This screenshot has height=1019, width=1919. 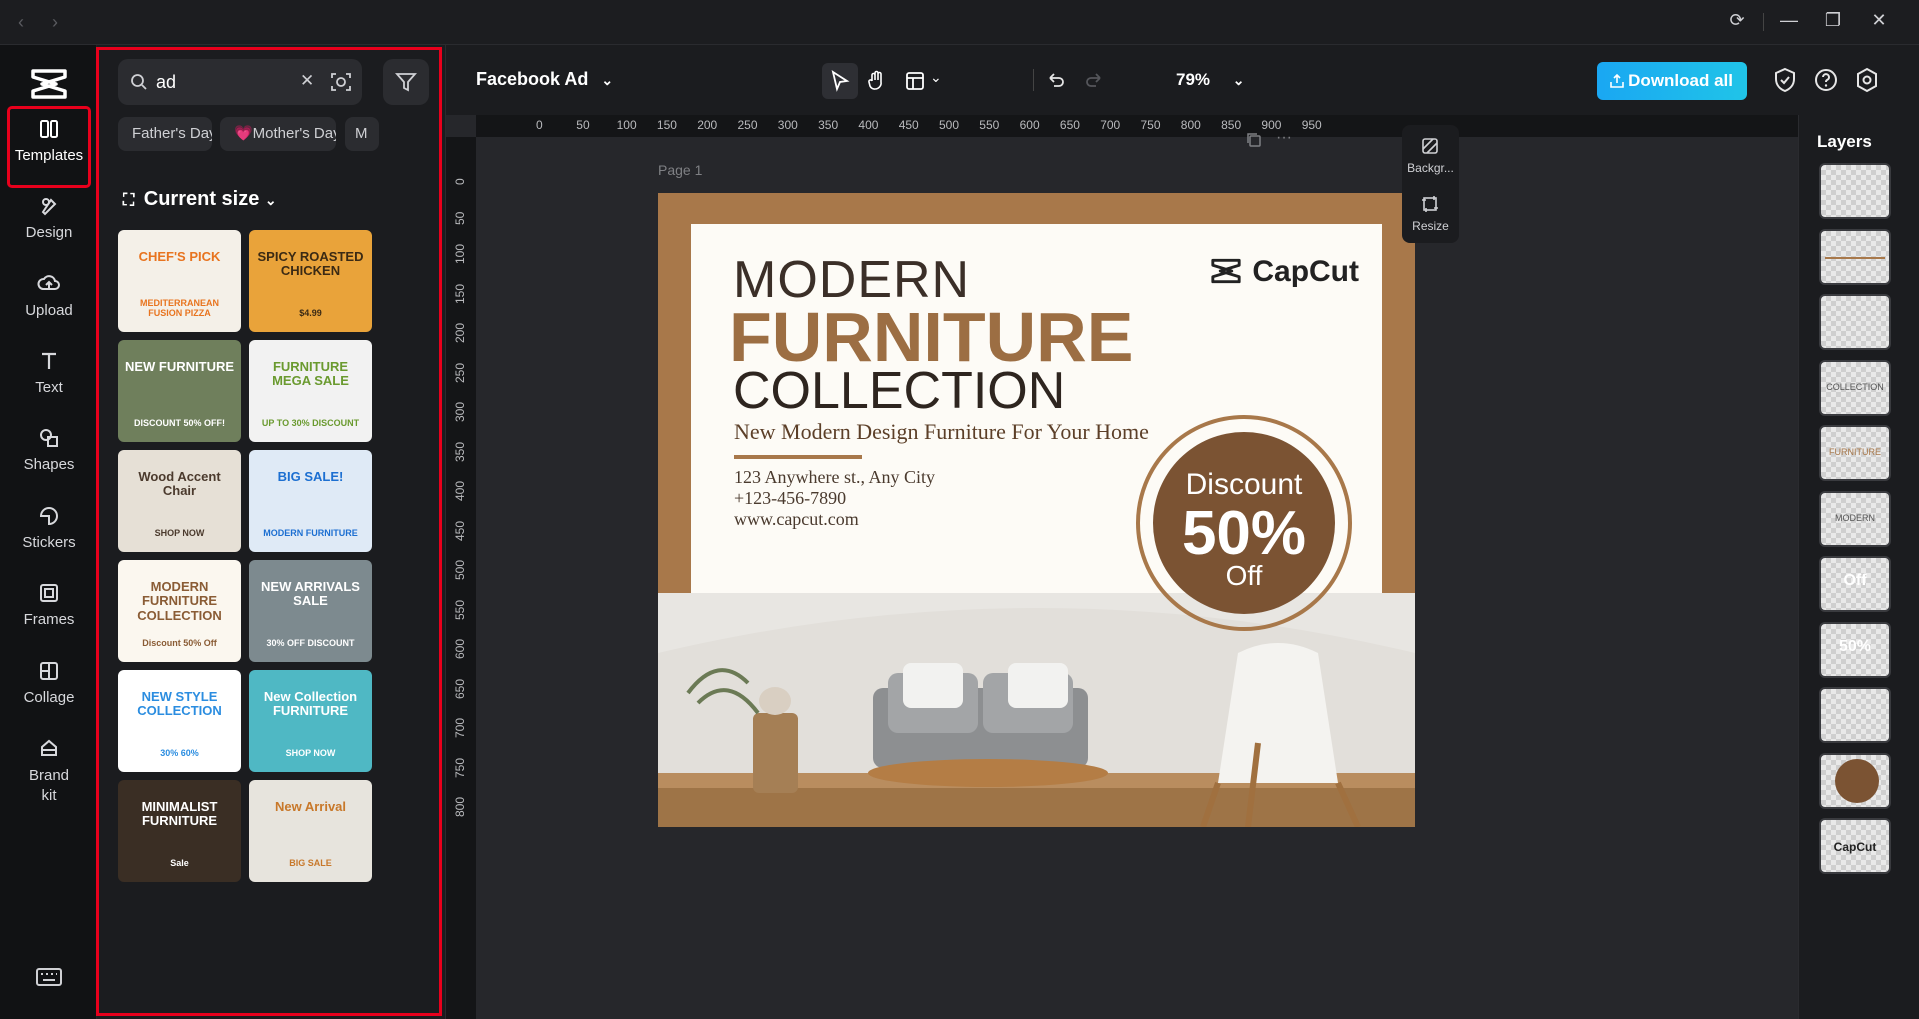 What do you see at coordinates (460, 806) in the screenshot?
I see `ruler-tick-label: 800` at bounding box center [460, 806].